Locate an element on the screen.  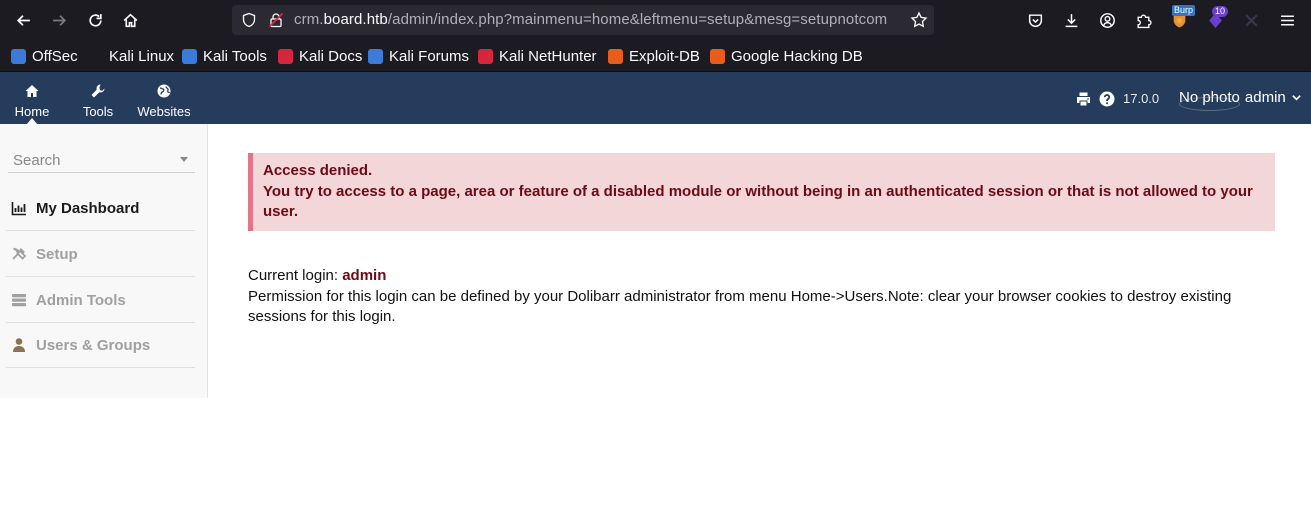
search-placeholder: Search is located at coordinates (37, 160).